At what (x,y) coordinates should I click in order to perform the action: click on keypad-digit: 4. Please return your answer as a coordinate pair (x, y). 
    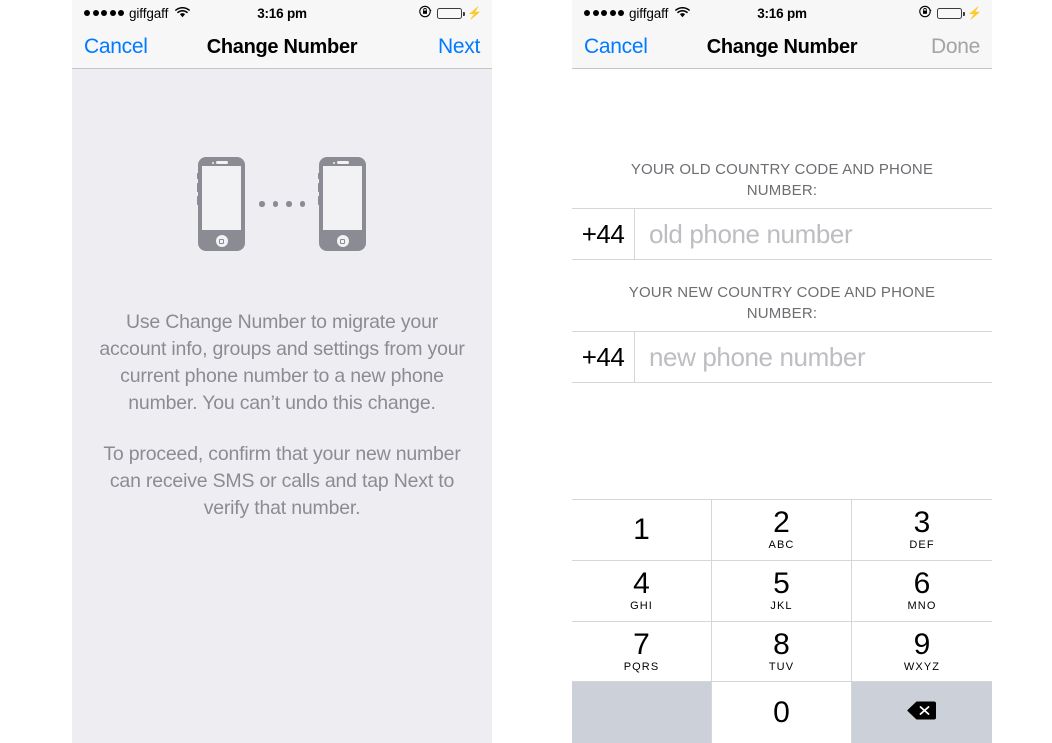
    Looking at the image, I should click on (641, 584).